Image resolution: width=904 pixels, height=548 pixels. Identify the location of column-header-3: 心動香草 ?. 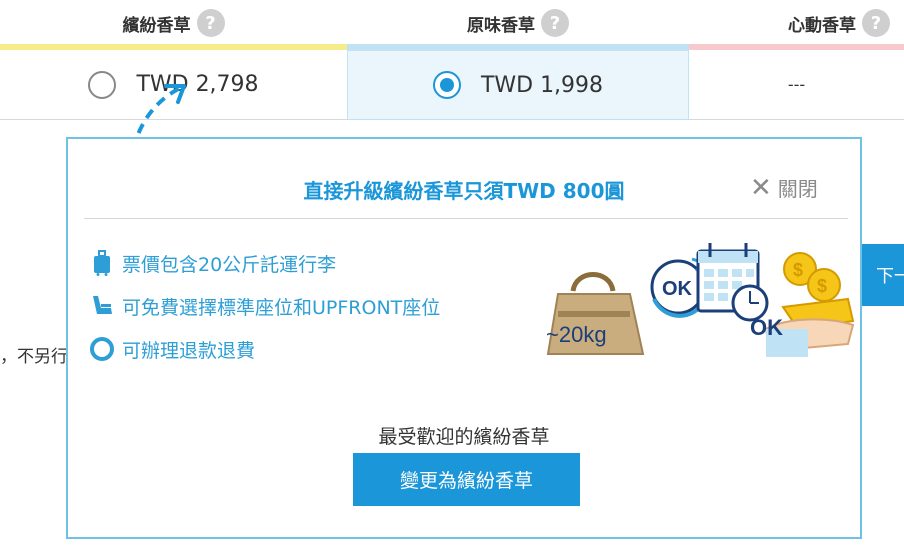
(796, 23).